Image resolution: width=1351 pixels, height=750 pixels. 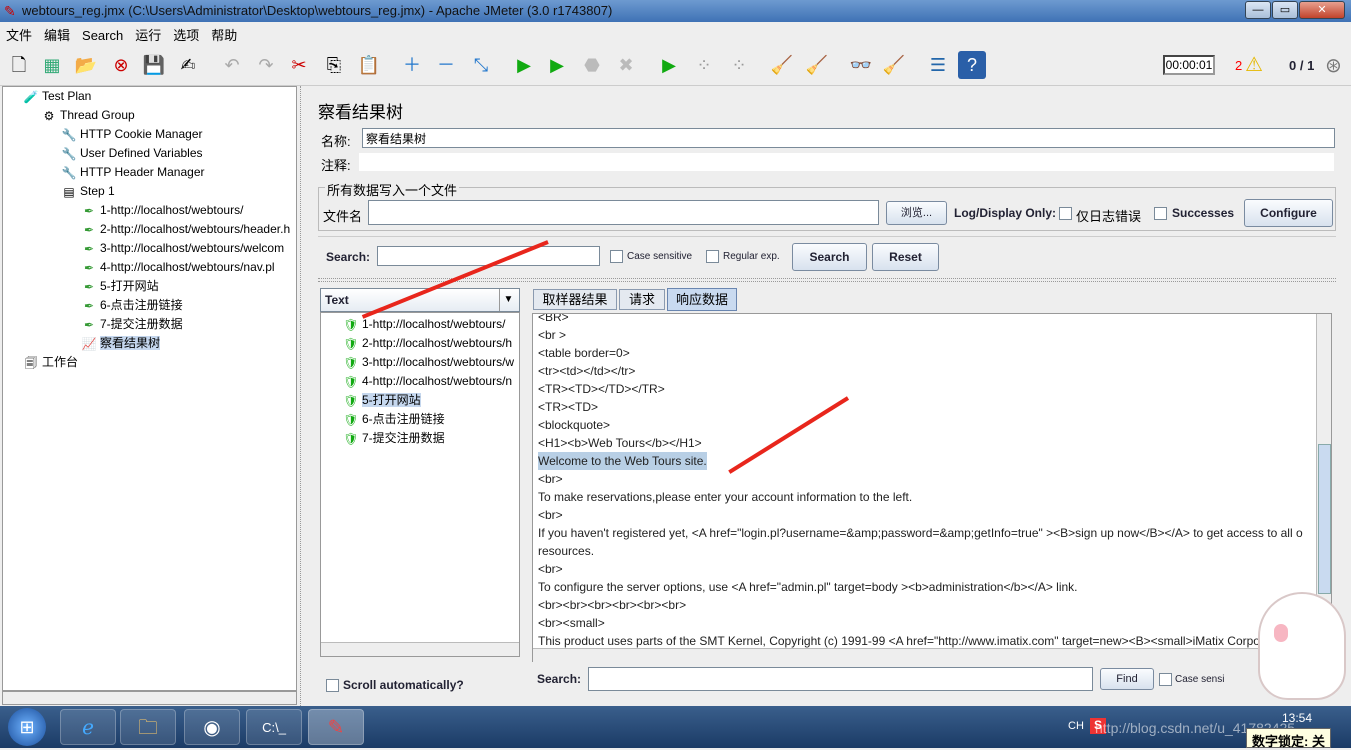 What do you see at coordinates (1076, 726) in the screenshot?
I see `input-language: CH` at bounding box center [1076, 726].